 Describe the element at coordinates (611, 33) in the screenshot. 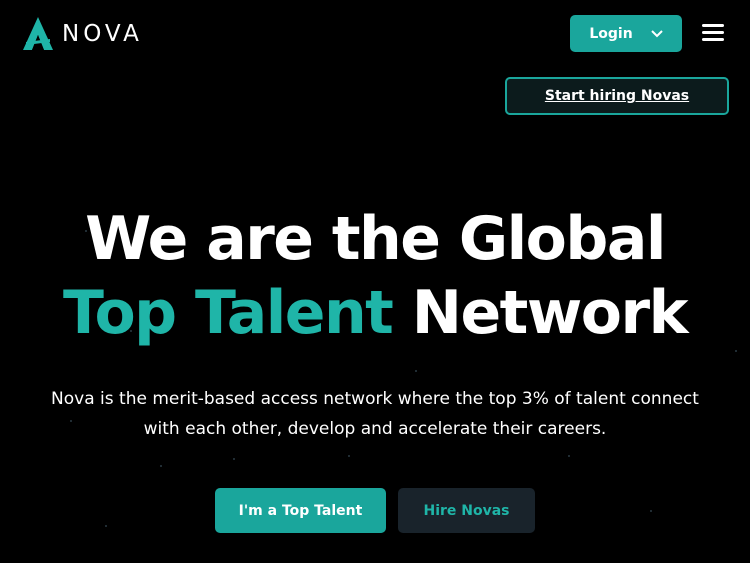

I see `login-label: Login` at that location.